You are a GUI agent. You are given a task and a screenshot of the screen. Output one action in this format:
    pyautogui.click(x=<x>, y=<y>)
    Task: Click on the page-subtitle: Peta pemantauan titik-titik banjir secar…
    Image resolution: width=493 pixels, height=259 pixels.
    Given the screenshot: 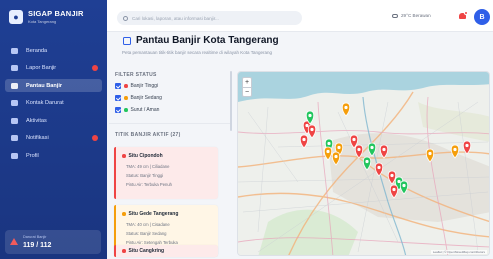 What is the action you would take?
    pyautogui.click(x=197, y=52)
    